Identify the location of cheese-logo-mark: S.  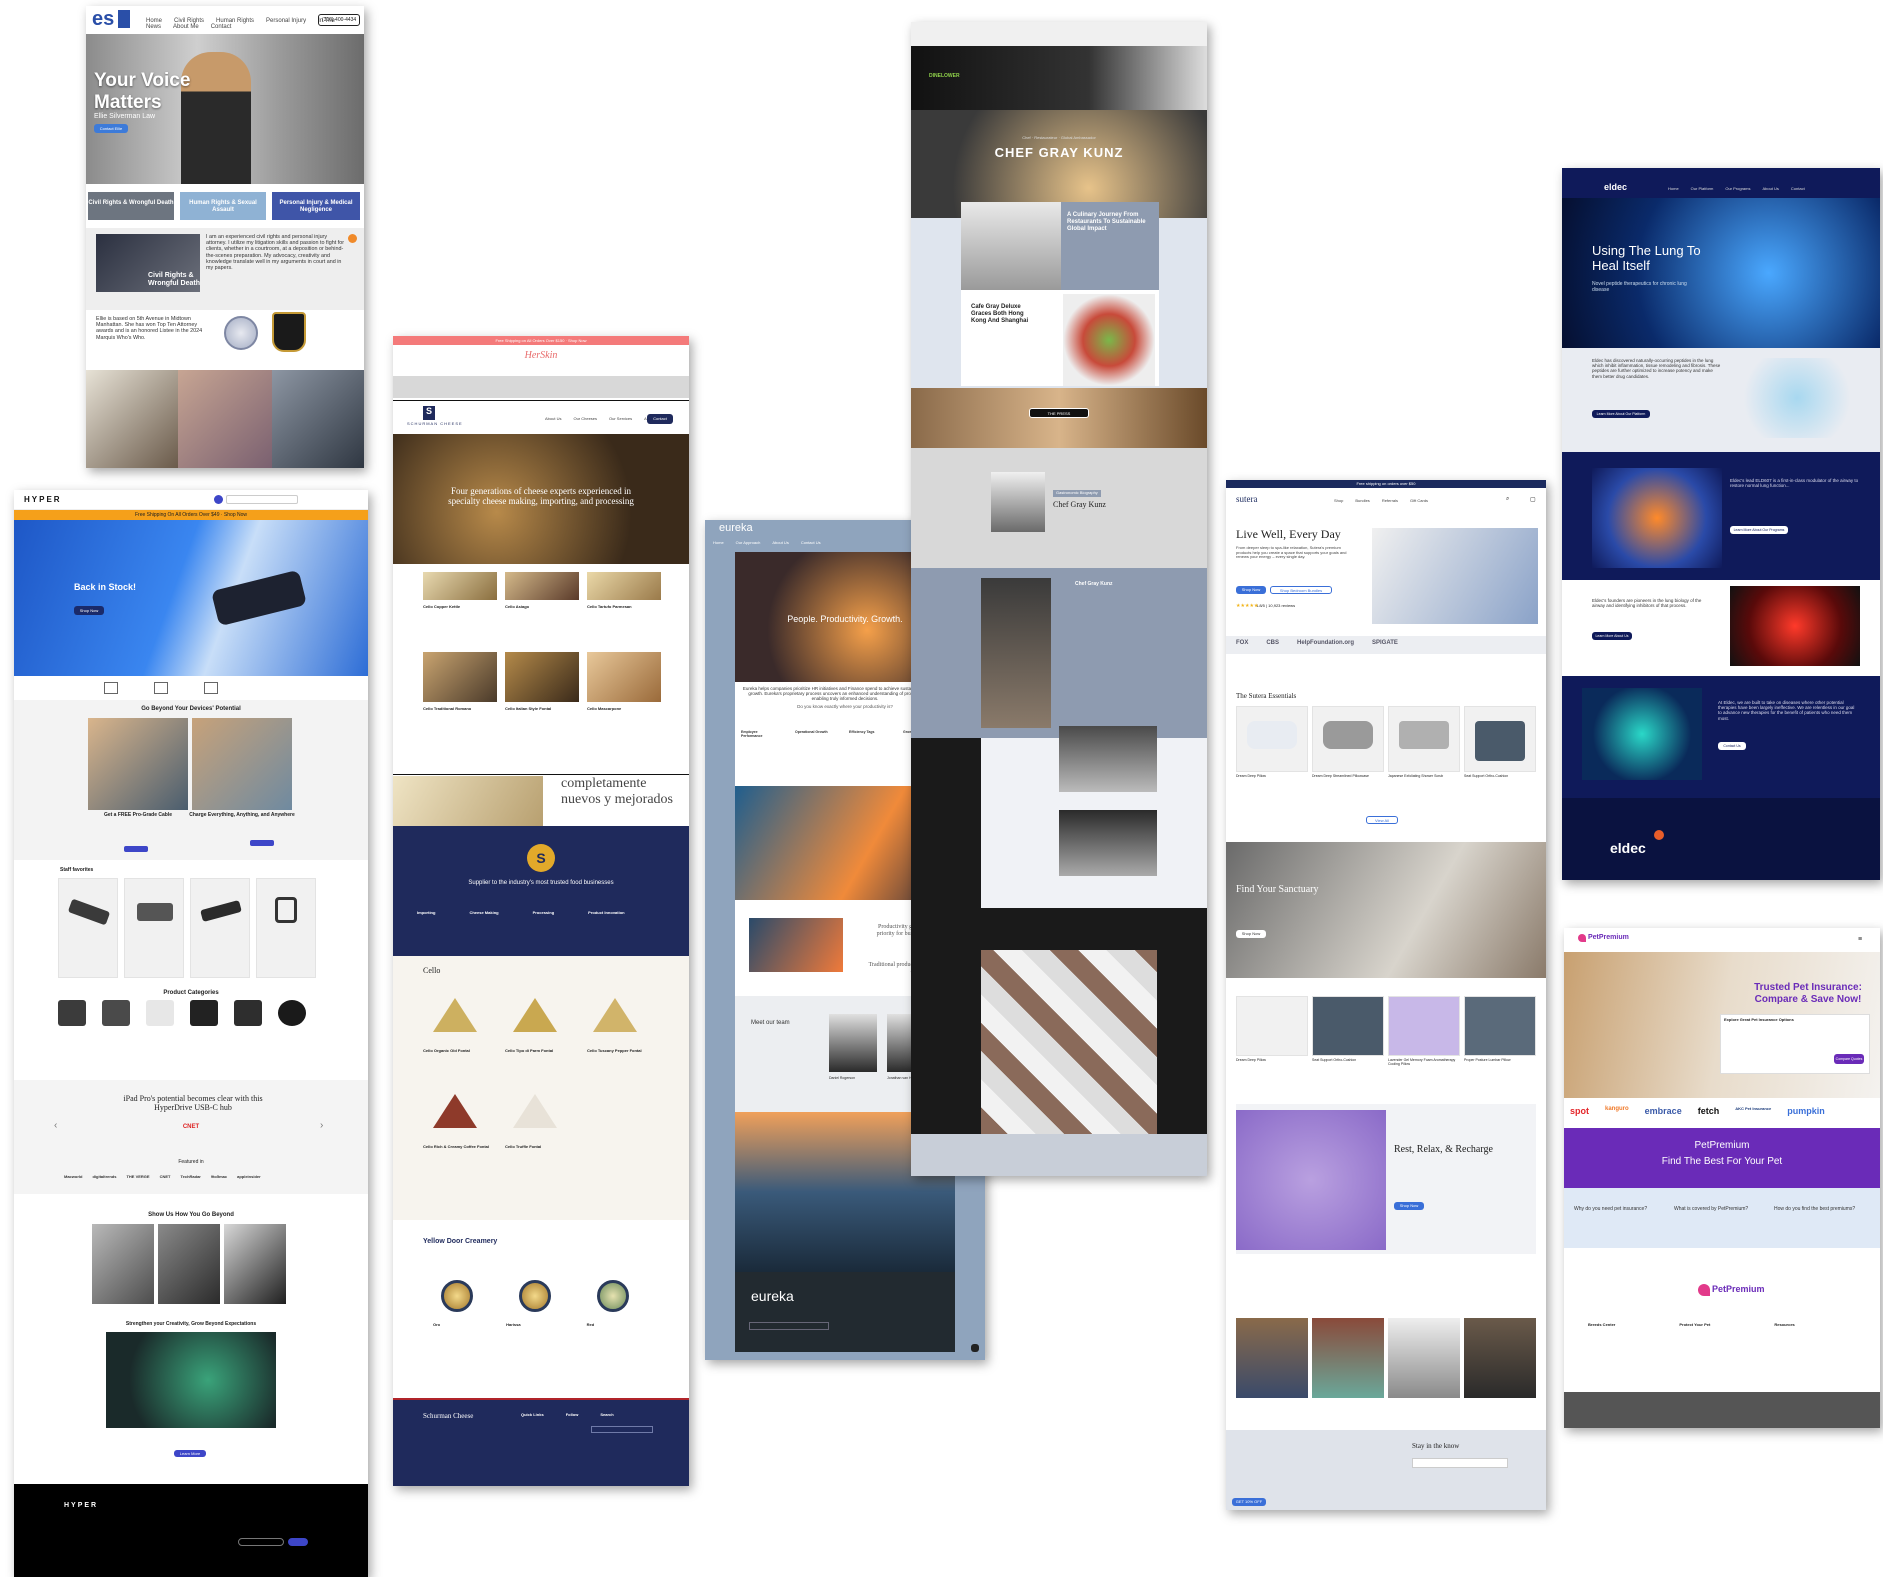
(429, 413).